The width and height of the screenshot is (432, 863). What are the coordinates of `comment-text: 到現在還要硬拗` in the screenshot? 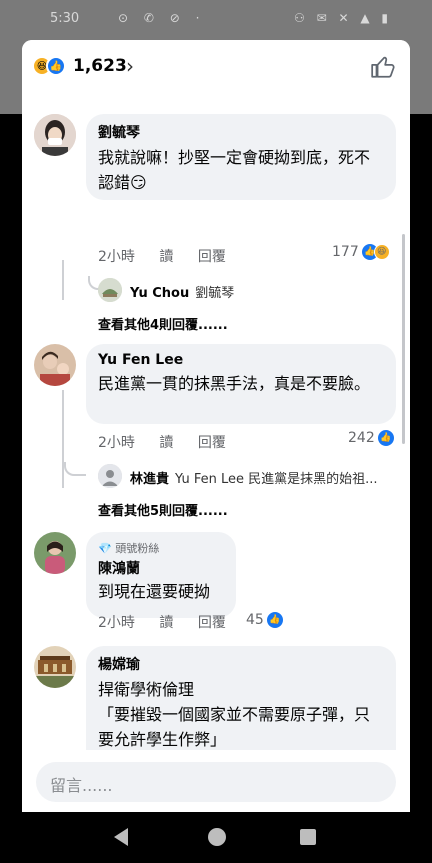 It's located at (154, 591).